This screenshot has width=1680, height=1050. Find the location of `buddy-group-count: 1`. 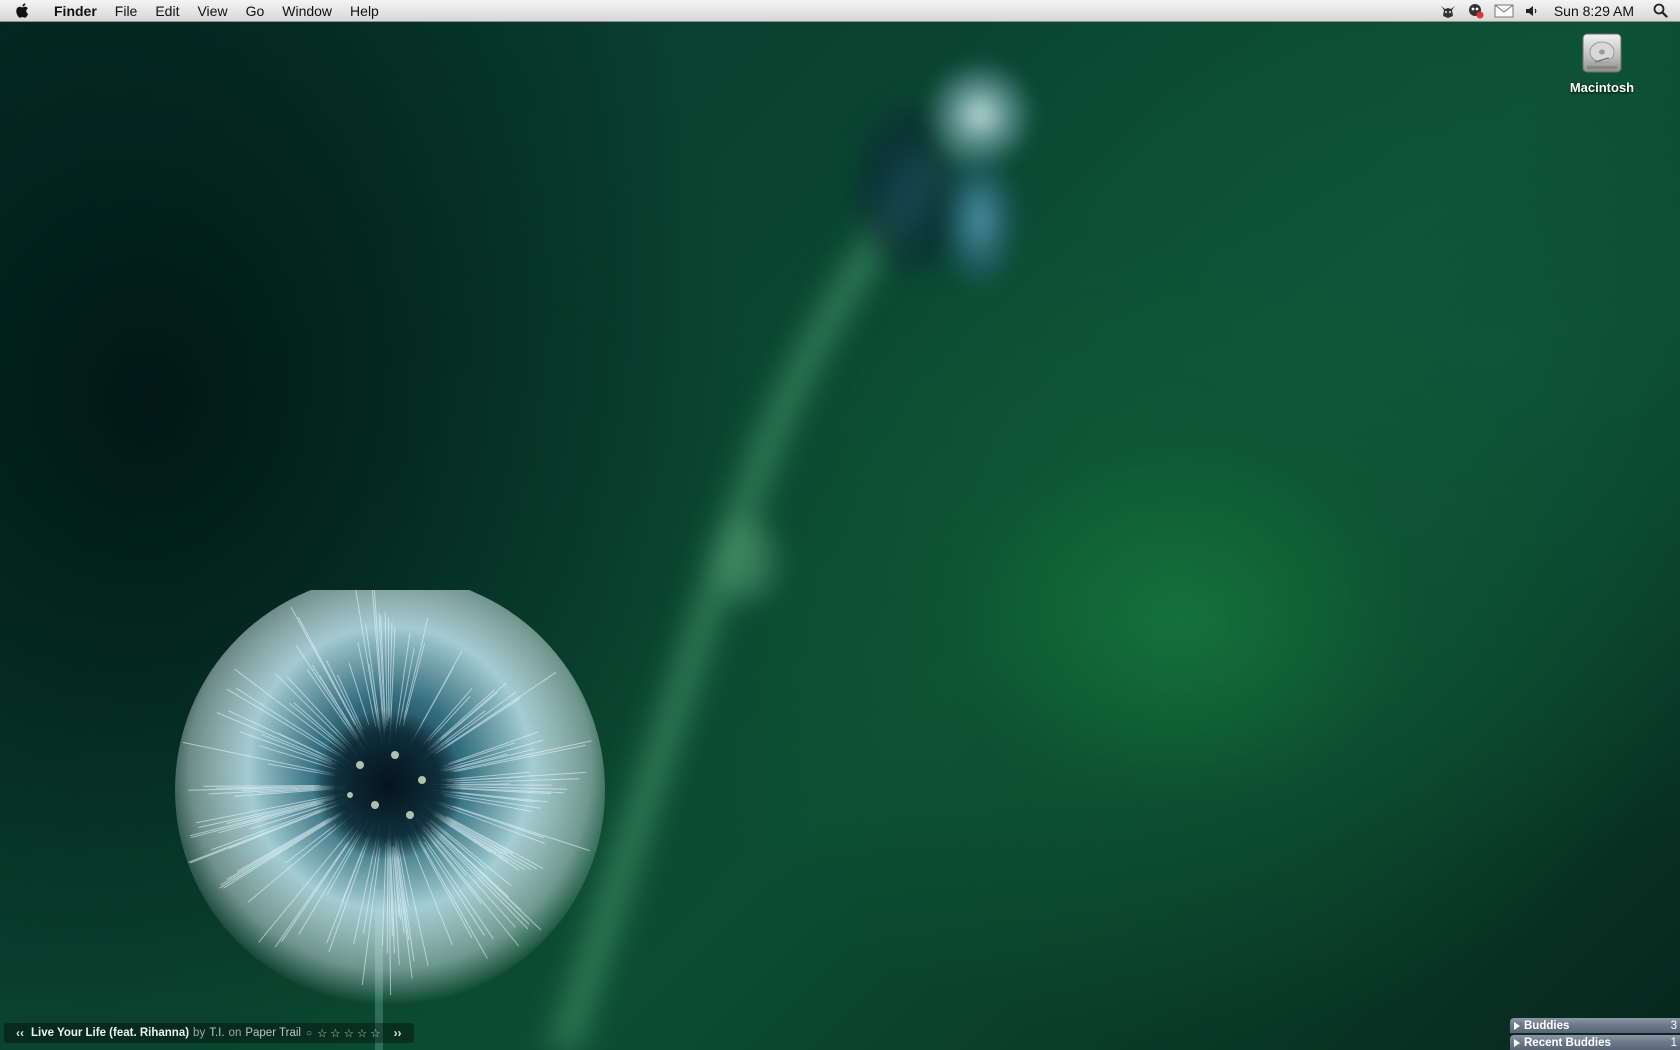

buddy-group-count: 1 is located at coordinates (1673, 1042).